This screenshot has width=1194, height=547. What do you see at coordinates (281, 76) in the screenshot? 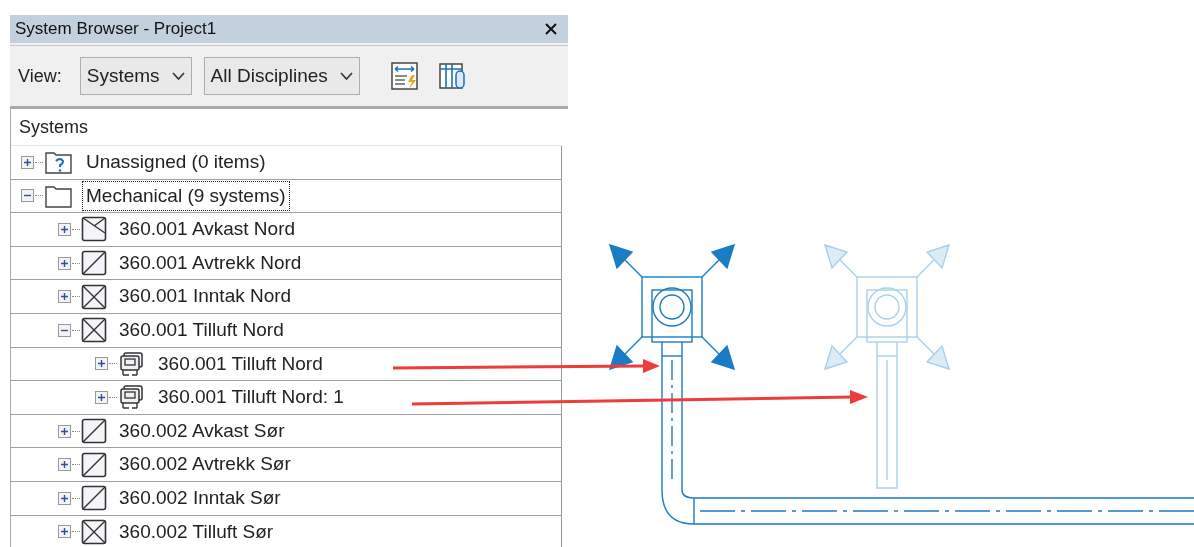
I see `dropdown: All Disciplines` at bounding box center [281, 76].